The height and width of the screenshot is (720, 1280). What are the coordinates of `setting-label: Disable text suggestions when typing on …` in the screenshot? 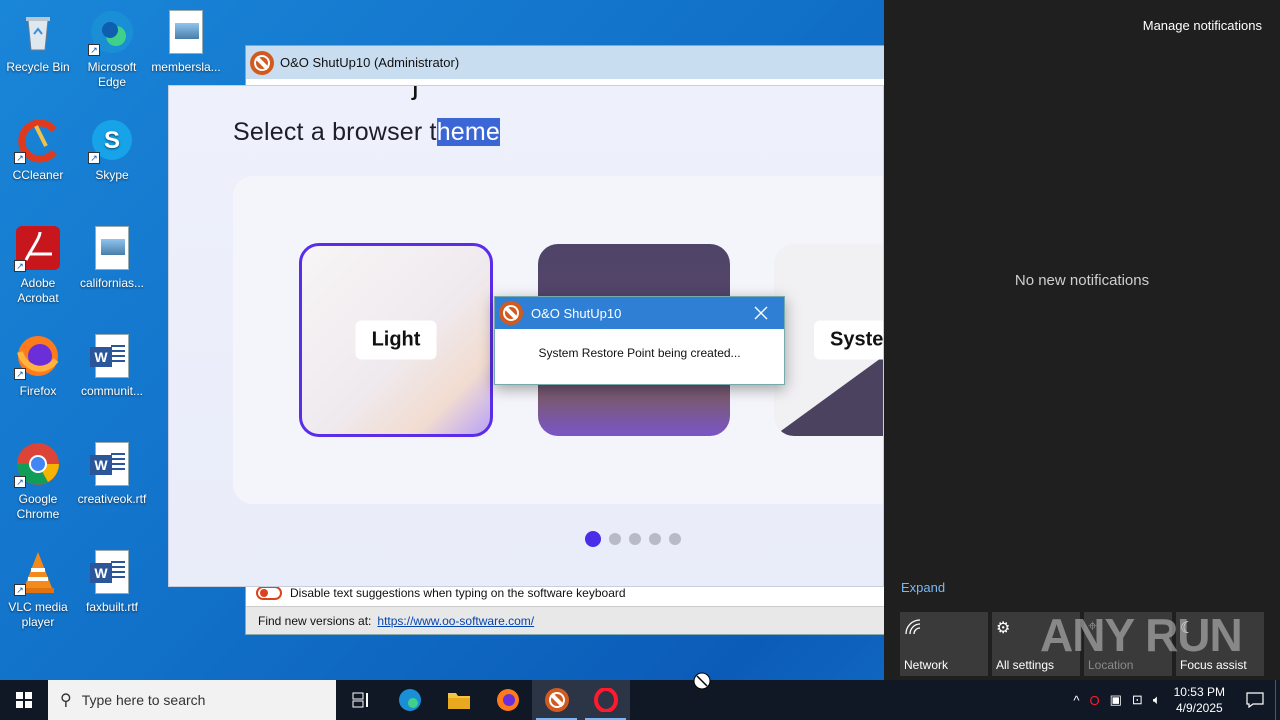 It's located at (458, 593).